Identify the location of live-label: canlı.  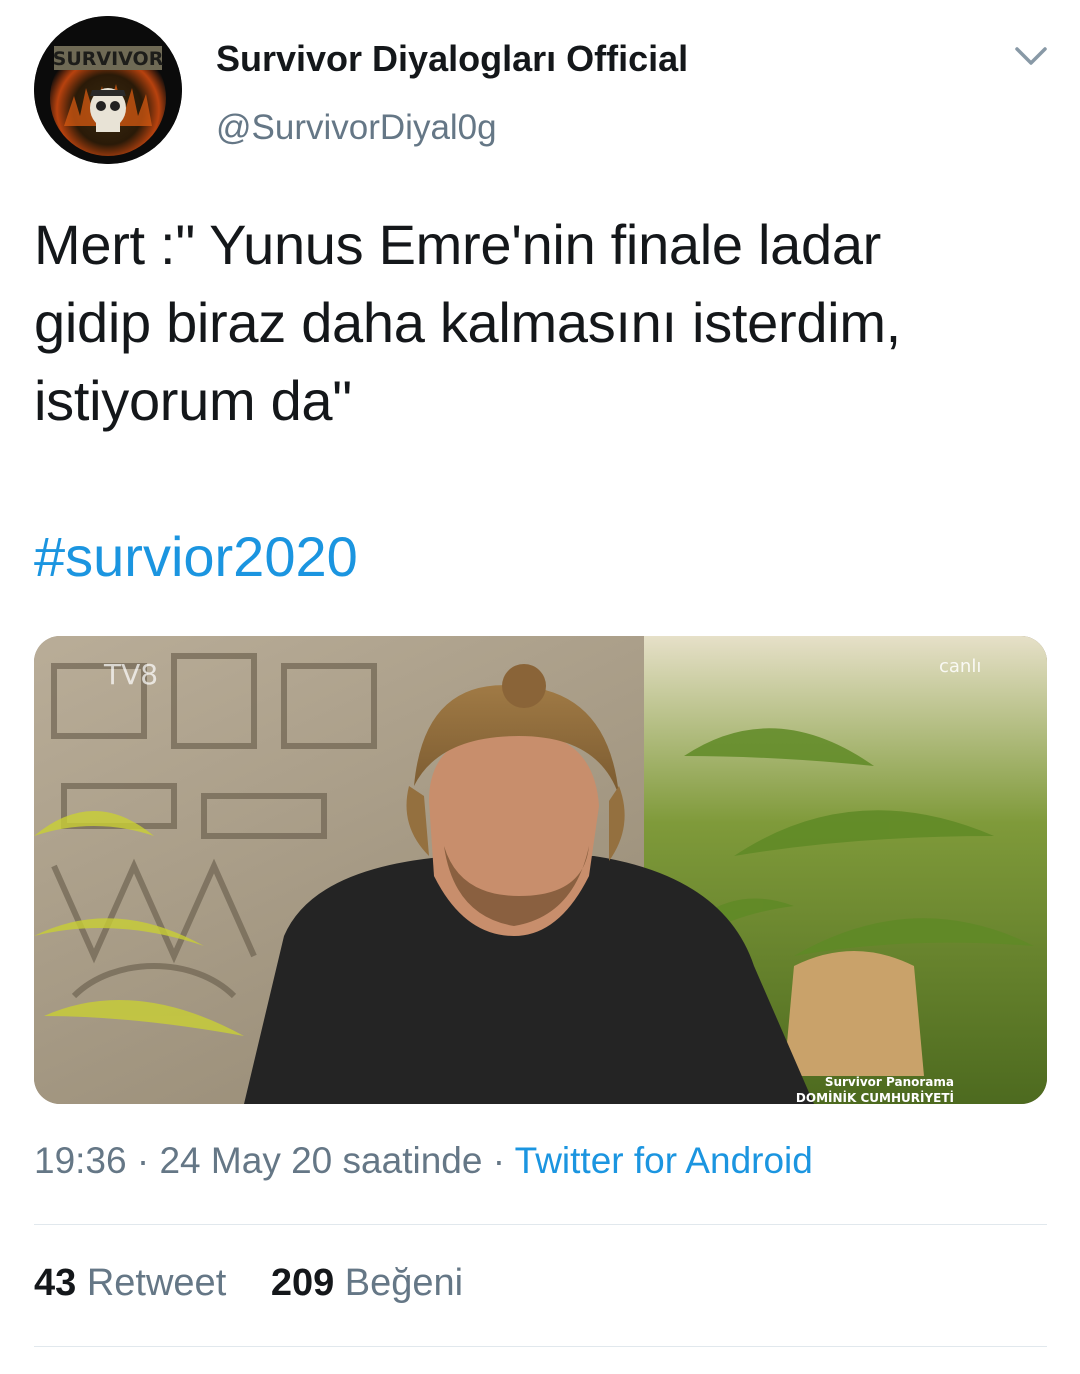
(960, 666).